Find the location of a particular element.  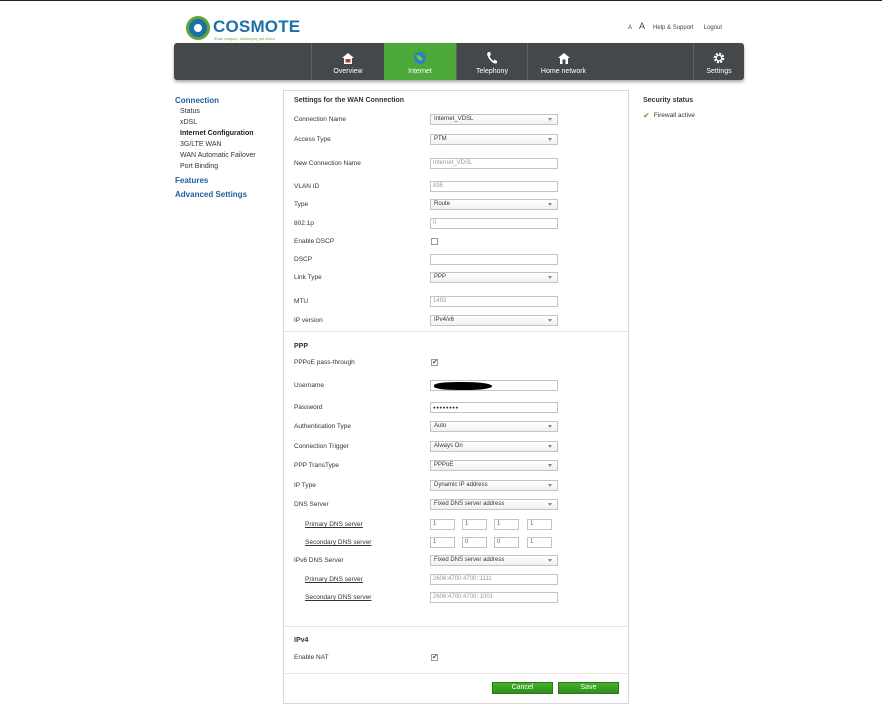

mtu-input: 1492 is located at coordinates (494, 301).